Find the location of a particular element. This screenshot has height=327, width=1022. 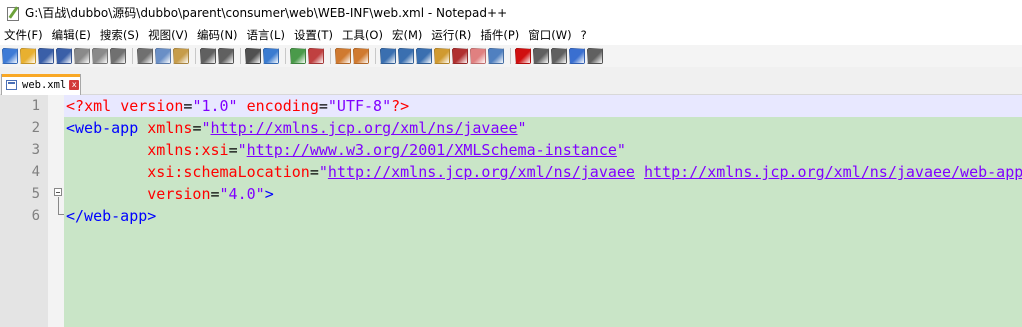

copy-icon is located at coordinates (163, 56).